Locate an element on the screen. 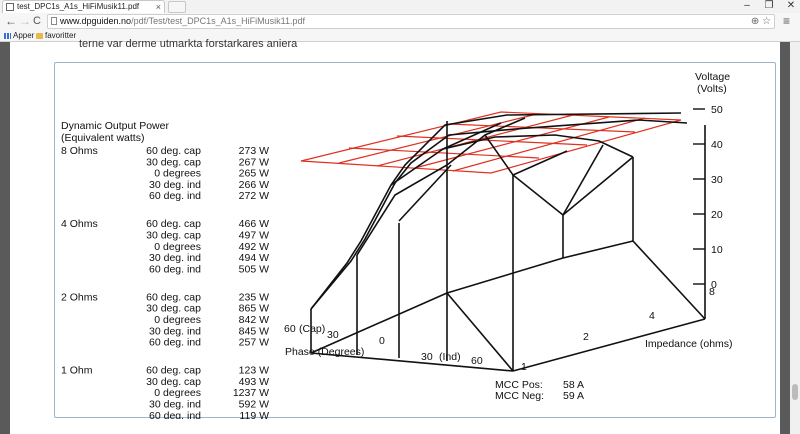 The image size is (800, 434). restore-button: ❐ is located at coordinates (769, 6).